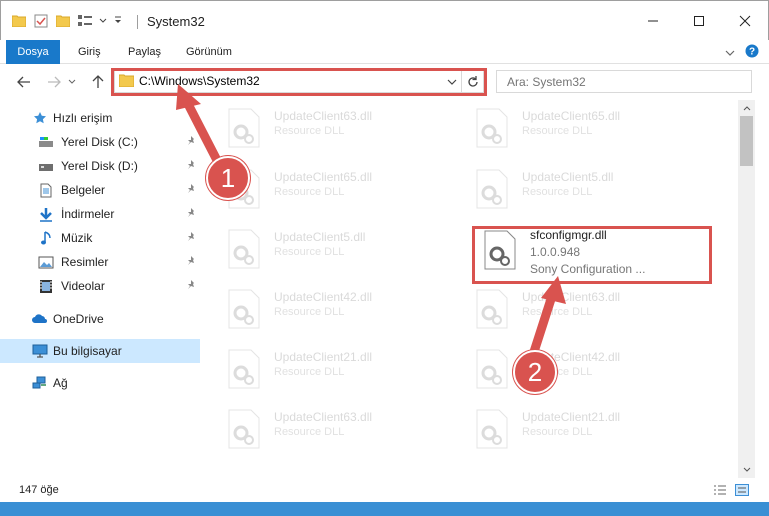 The width and height of the screenshot is (769, 516). What do you see at coordinates (100, 118) in the screenshot?
I see `sidebar-item-quick-access: Hızlı erişim` at bounding box center [100, 118].